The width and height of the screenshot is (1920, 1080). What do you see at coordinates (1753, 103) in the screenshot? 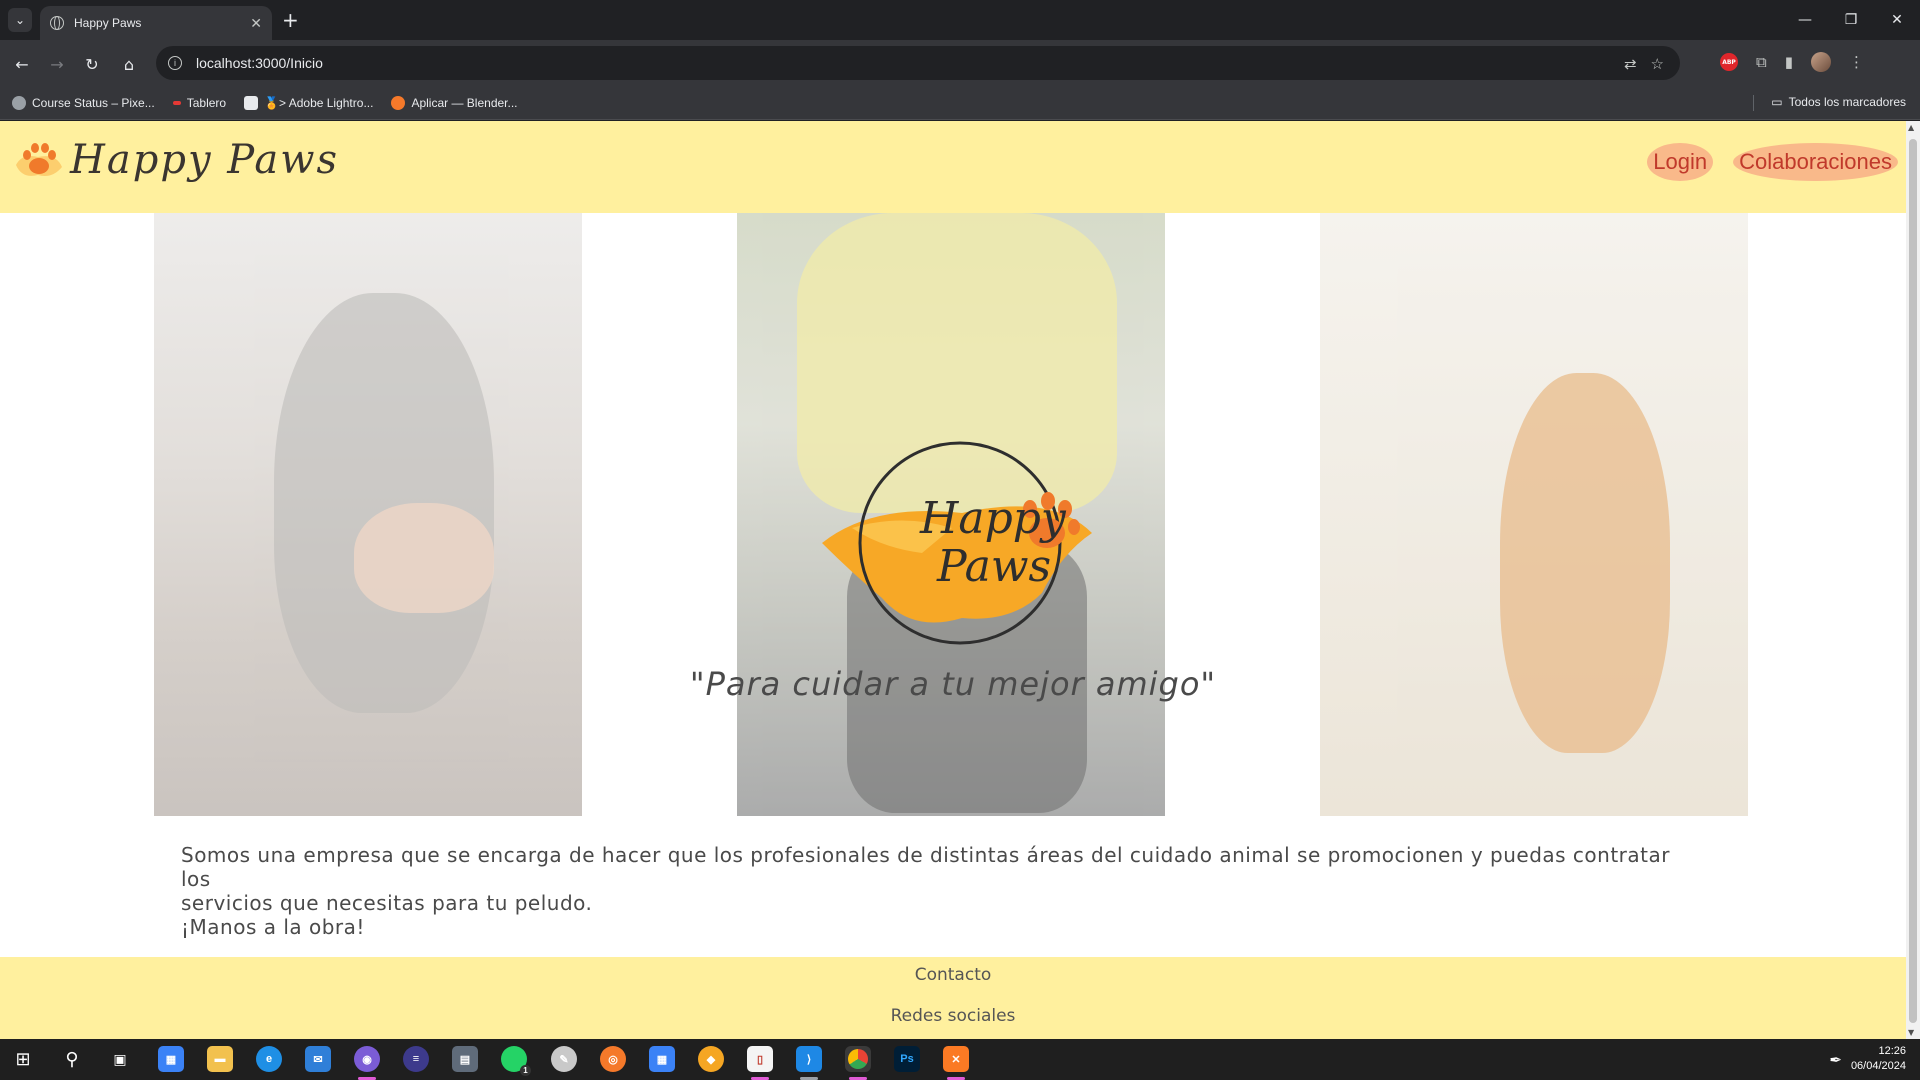
I see `bookmarks-separator` at bounding box center [1753, 103].